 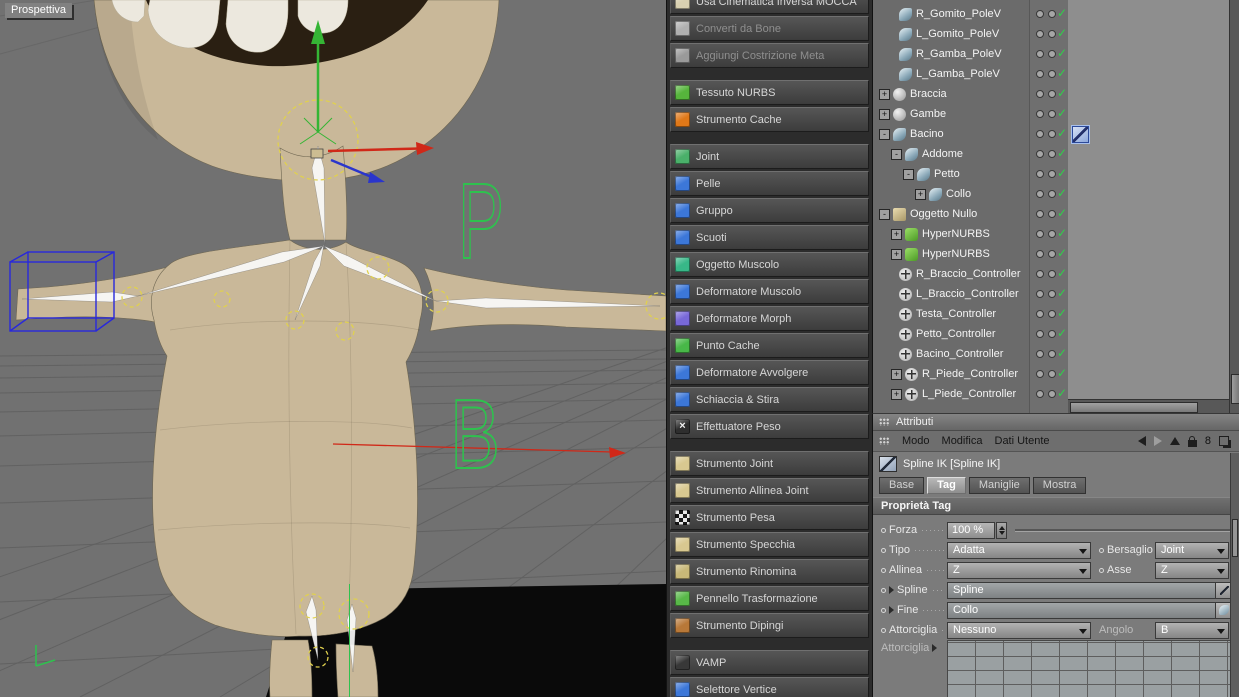 I want to click on object-row-oggetto-nullo: - Oggetto Nullo ✓, so click(x=1051, y=214).